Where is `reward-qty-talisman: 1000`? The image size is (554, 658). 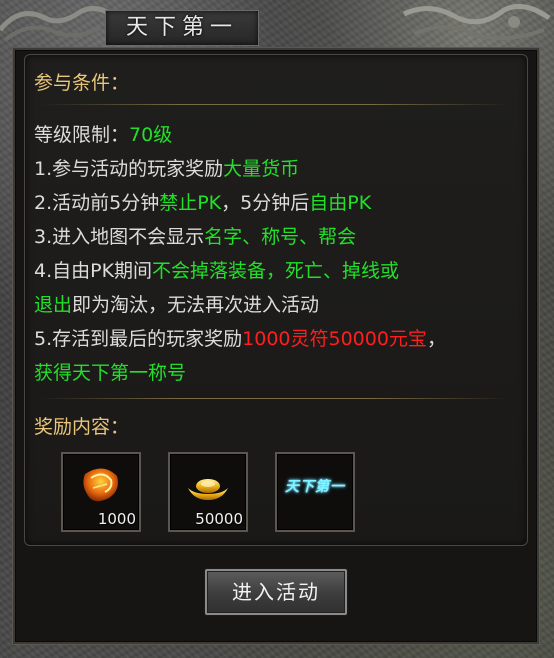
reward-qty-talisman: 1000 is located at coordinates (116, 519).